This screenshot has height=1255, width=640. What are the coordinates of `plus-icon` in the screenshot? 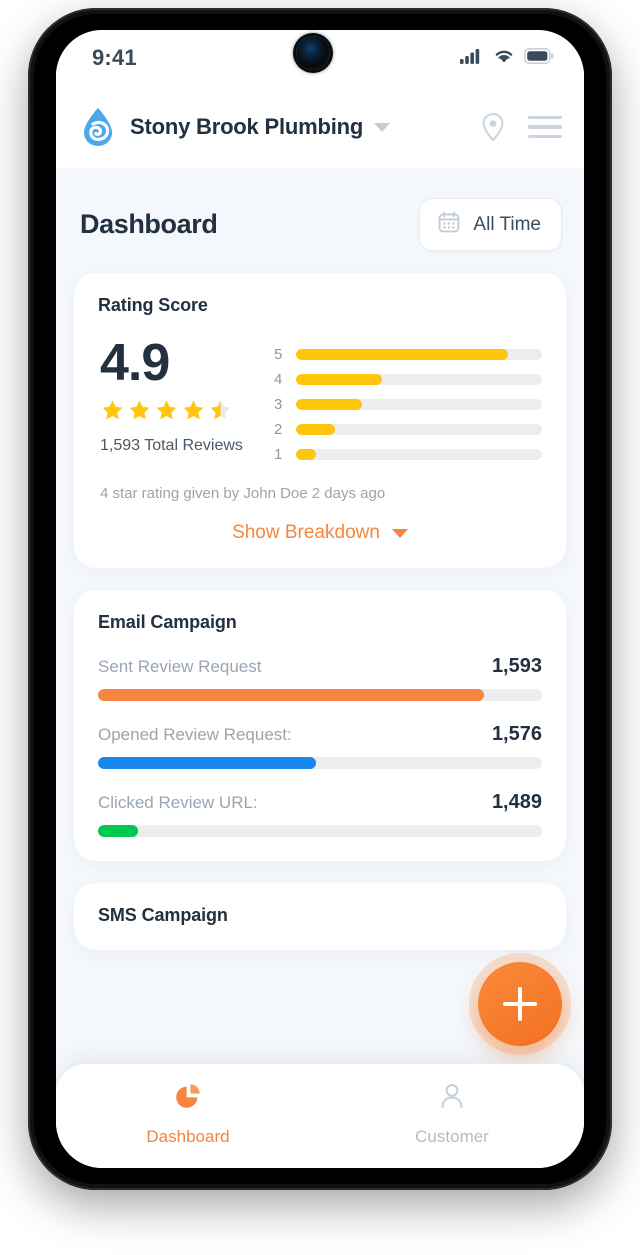 It's located at (520, 1004).